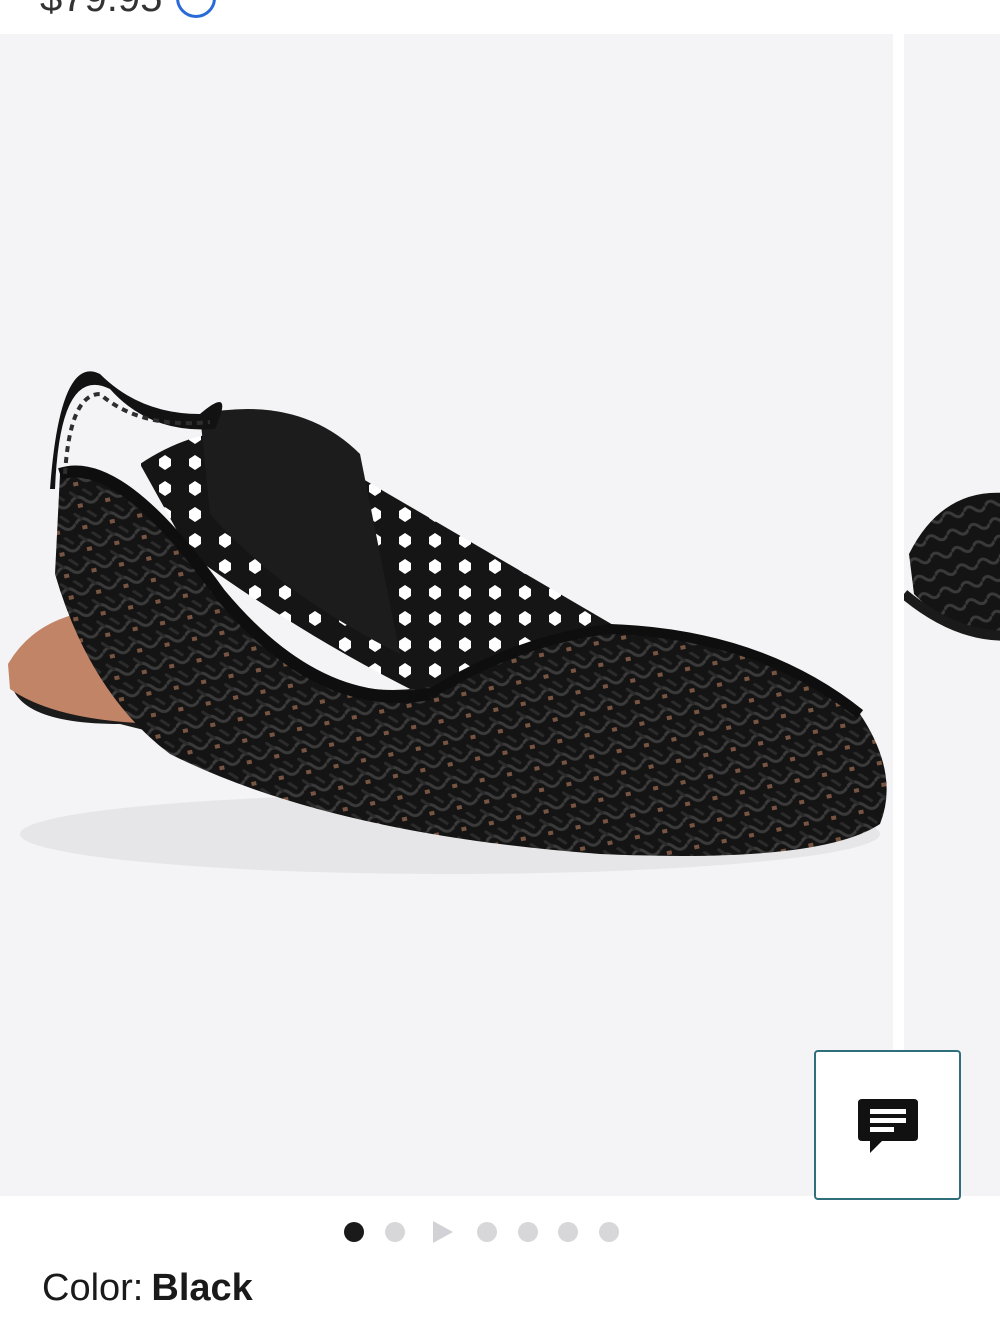 The width and height of the screenshot is (1000, 1333). Describe the element at coordinates (101, 9) in the screenshot. I see `price-text: $79.95` at that location.